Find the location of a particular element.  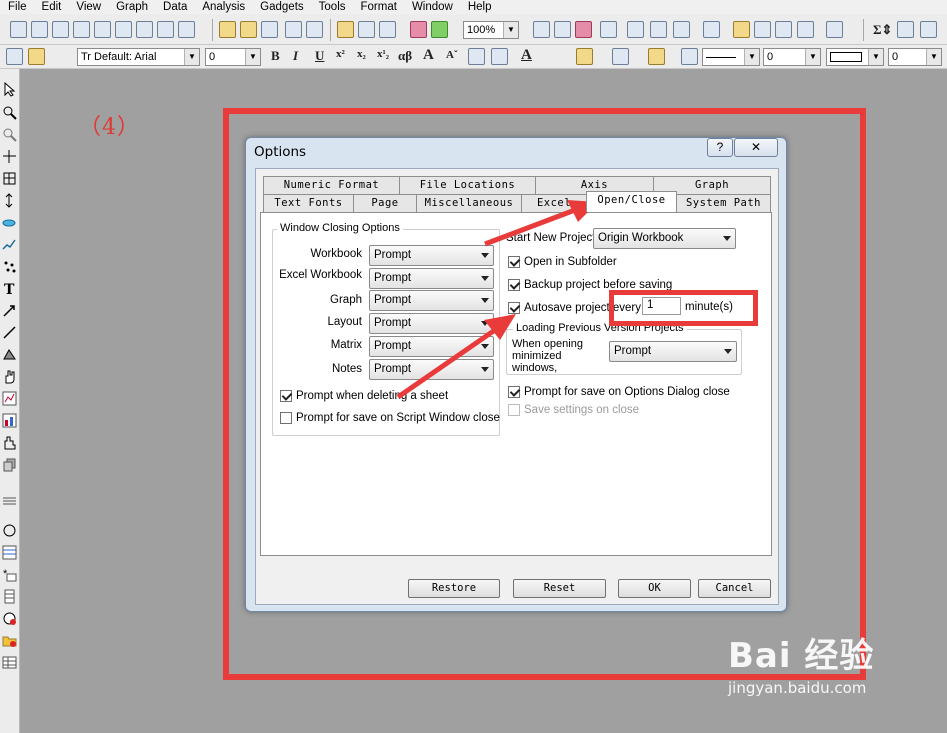

new-layout-icon is located at coordinates (144, 29).